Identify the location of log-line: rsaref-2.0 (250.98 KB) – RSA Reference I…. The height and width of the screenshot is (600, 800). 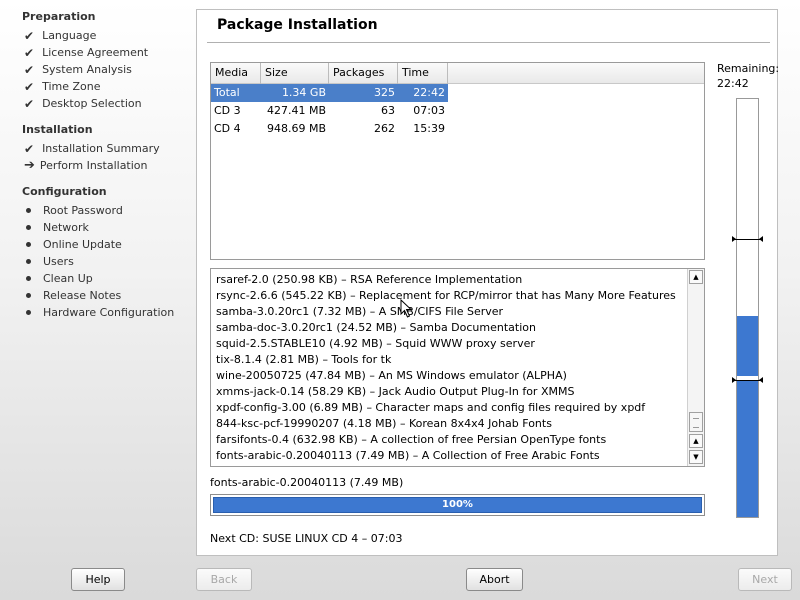
(369, 279).